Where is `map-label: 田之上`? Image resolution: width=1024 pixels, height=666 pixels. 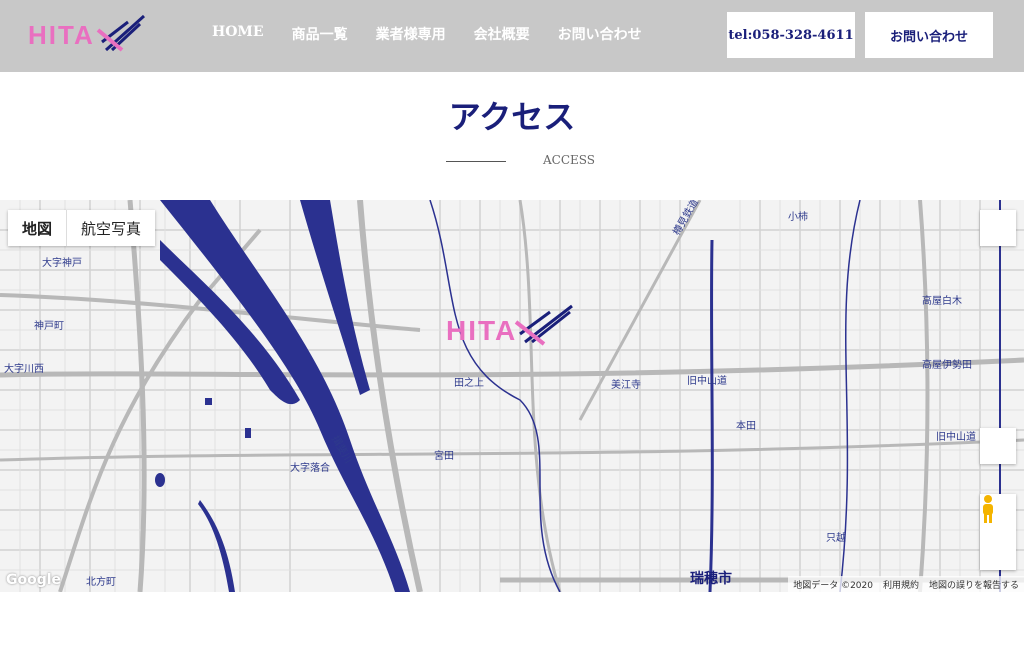 map-label: 田之上 is located at coordinates (469, 383).